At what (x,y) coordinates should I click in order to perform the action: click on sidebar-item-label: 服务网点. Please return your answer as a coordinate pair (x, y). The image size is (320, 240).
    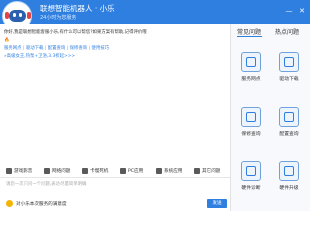
    Looking at the image, I should click on (251, 79).